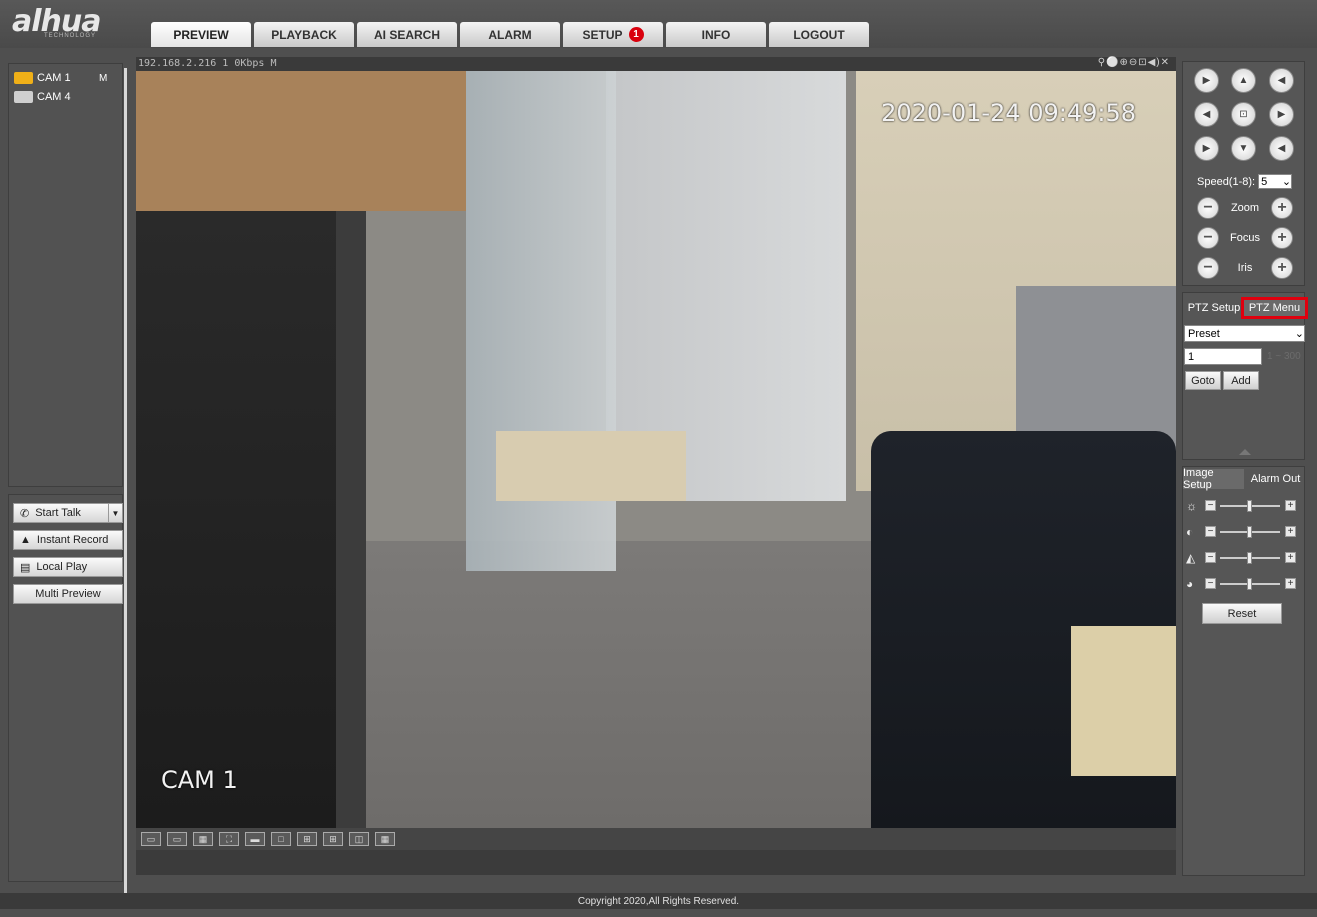 The image size is (1317, 917). What do you see at coordinates (23, 97) in the screenshot?
I see `camera-icon` at bounding box center [23, 97].